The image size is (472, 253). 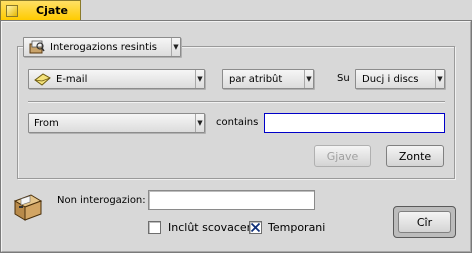 What do you see at coordinates (101, 200) in the screenshot?
I see `query-name-label: Non interogazion:` at bounding box center [101, 200].